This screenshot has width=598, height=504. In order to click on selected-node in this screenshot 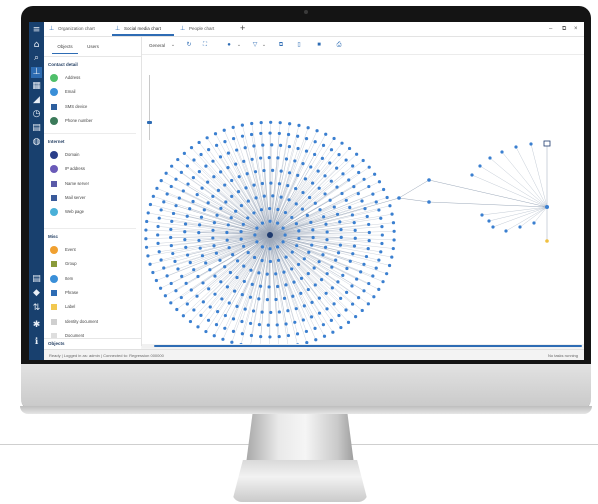, I will do `click(547, 143)`.